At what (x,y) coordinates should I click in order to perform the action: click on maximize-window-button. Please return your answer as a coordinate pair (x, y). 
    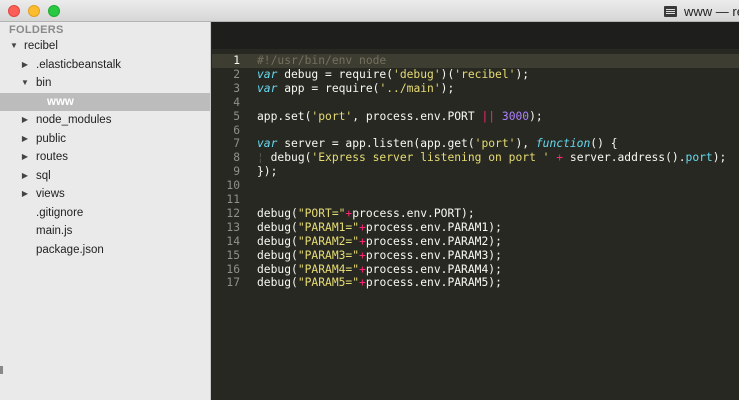
    Looking at the image, I should click on (54, 11).